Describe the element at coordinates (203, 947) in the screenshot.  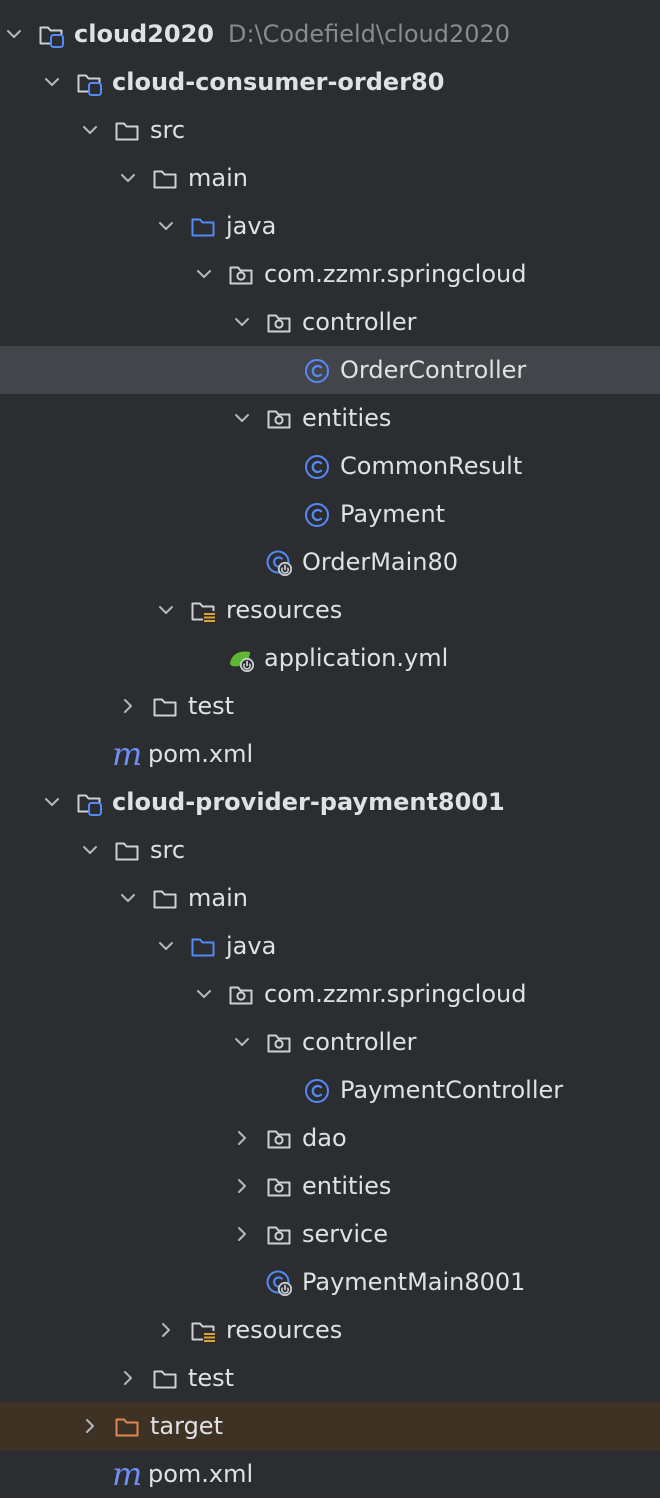
I see `source-root-folder-icon` at that location.